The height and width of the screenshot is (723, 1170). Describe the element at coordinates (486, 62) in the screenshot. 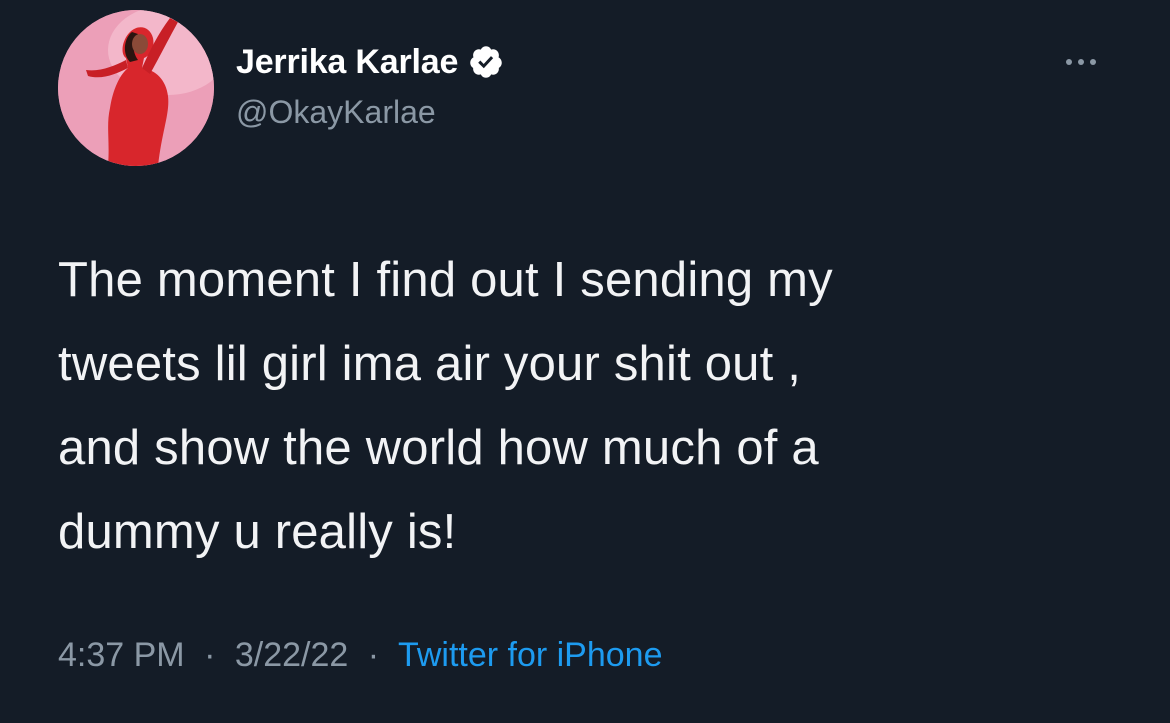

I see `verified-badge-icon` at that location.